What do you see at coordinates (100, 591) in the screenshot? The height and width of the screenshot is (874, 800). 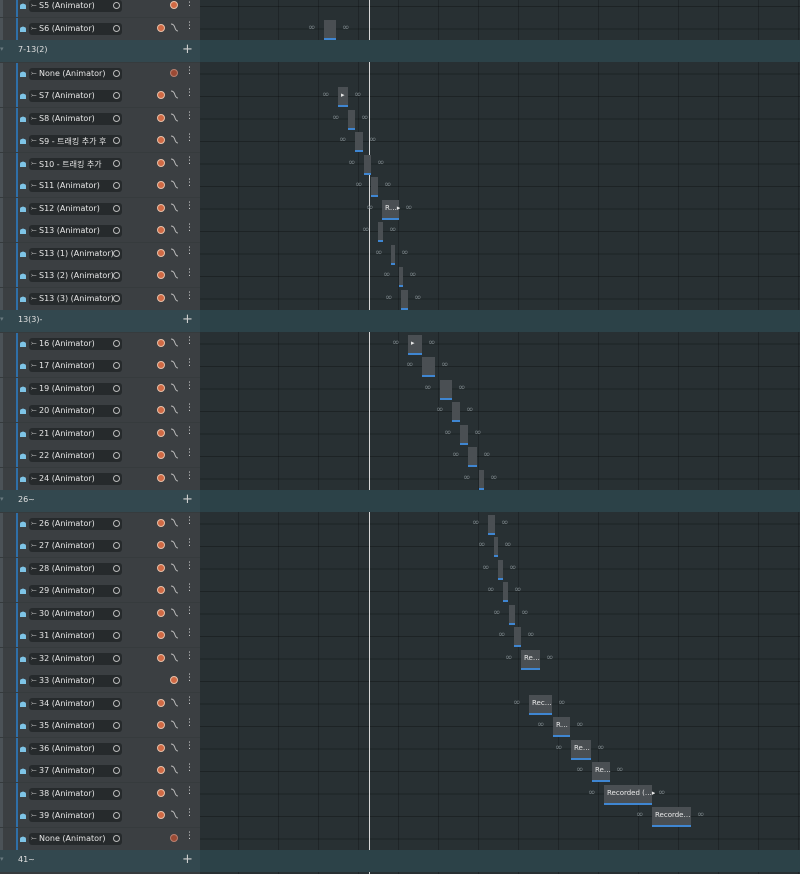 I see `track-row: ⤚ 29 (Animator) ⋮` at bounding box center [100, 591].